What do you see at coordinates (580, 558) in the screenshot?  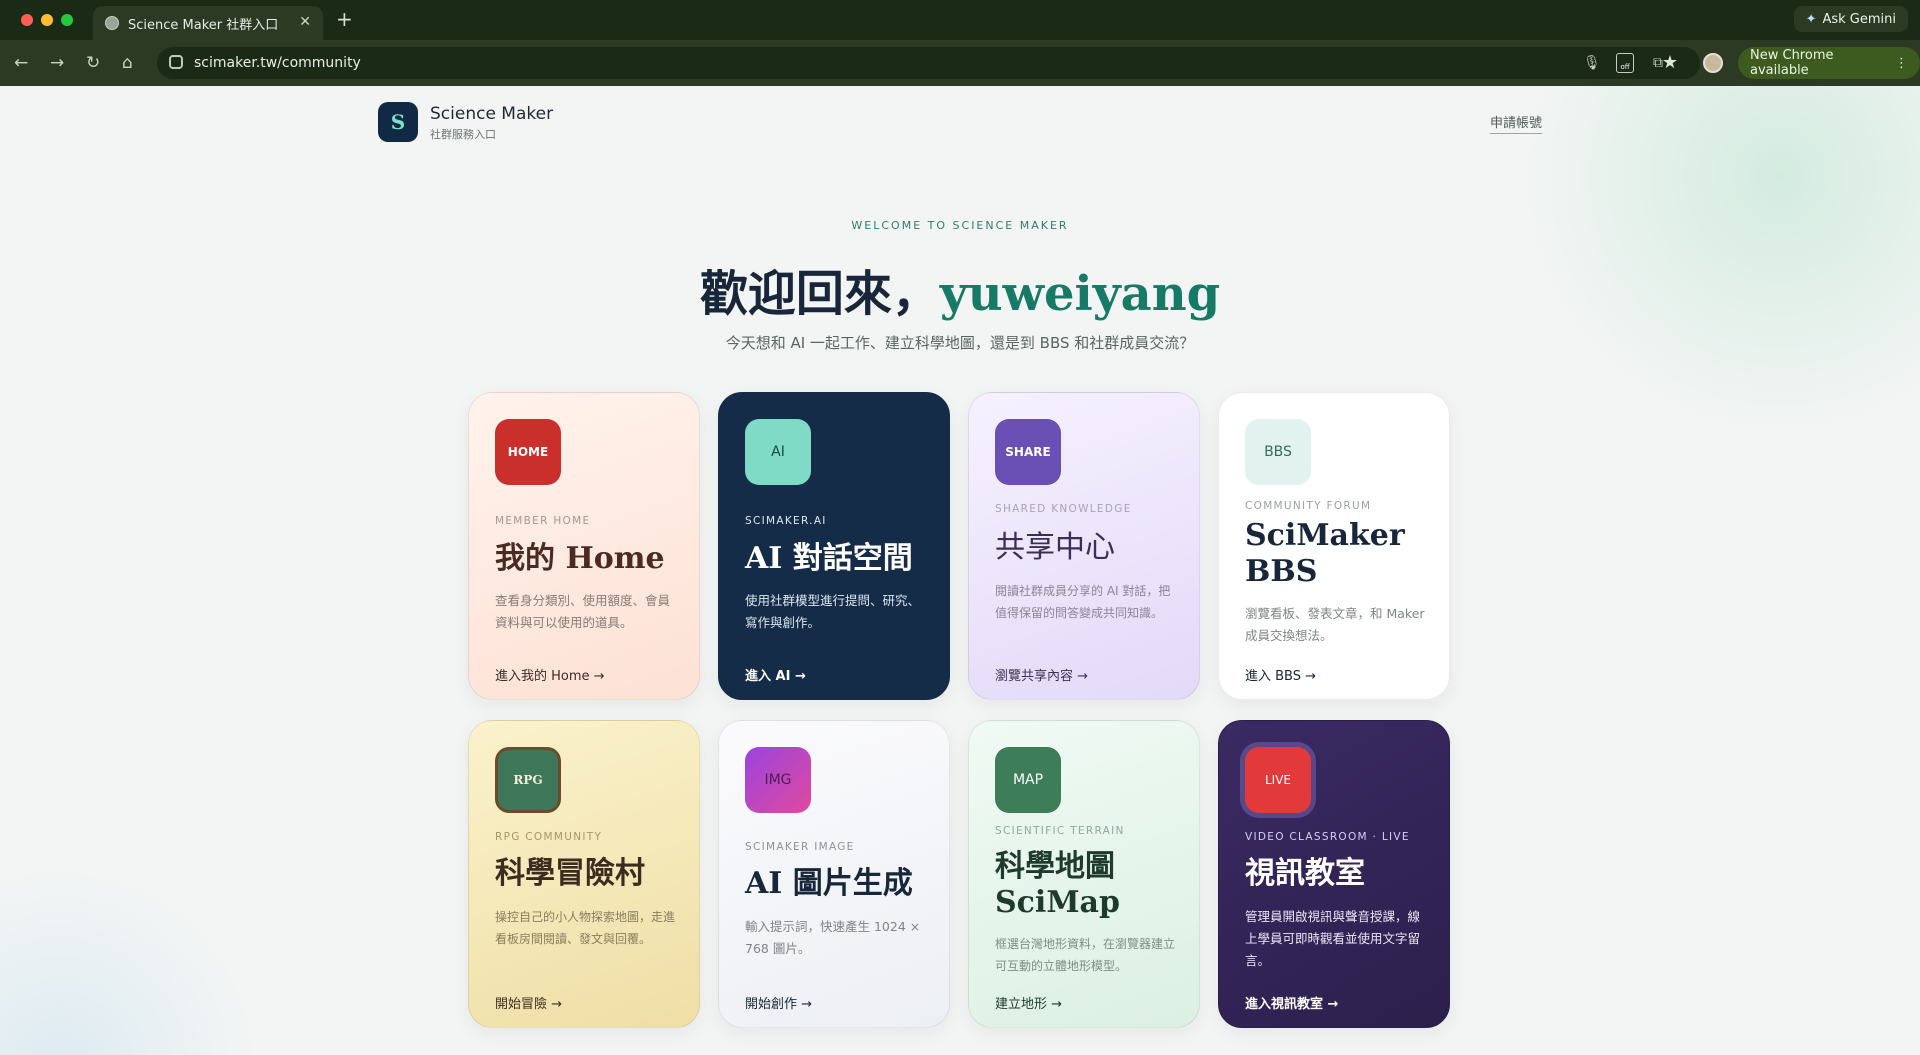 I see `card-title: 我的 Home` at bounding box center [580, 558].